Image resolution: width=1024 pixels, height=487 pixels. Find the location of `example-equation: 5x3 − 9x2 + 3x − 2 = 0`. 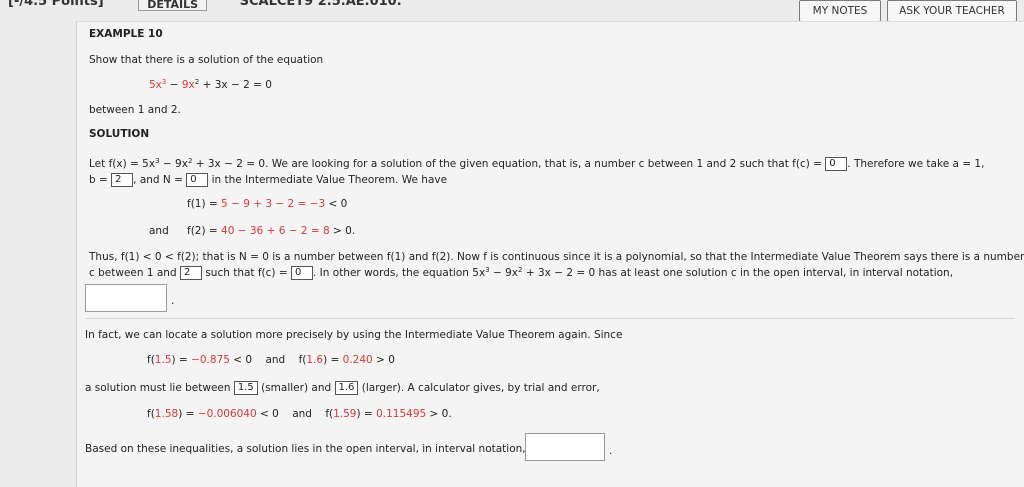

example-equation: 5x3 − 9x2 + 3x − 2 = 0 is located at coordinates (210, 84).